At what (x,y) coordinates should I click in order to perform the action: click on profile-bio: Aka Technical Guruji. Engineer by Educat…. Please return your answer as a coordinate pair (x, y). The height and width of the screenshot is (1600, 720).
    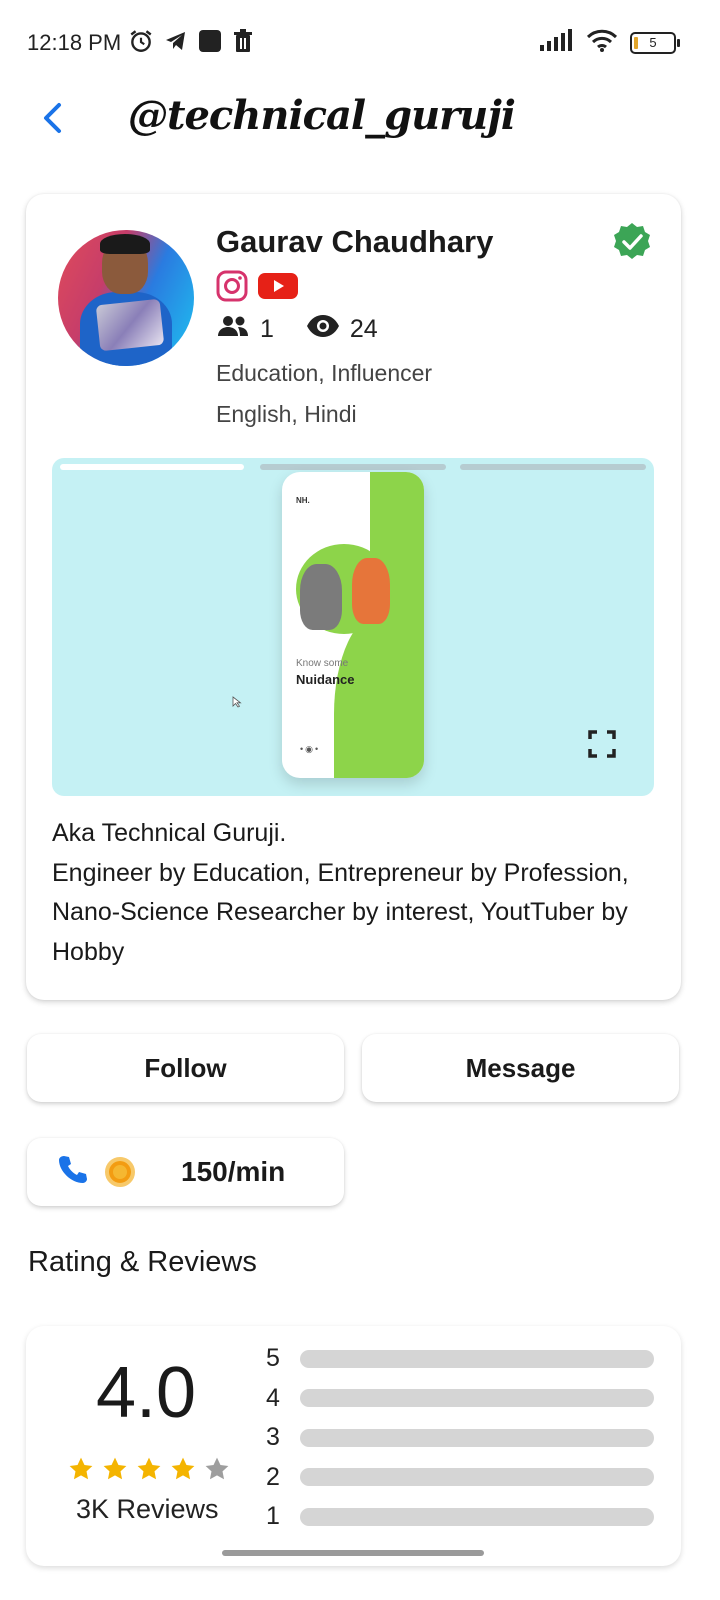
    Looking at the image, I should click on (340, 892).